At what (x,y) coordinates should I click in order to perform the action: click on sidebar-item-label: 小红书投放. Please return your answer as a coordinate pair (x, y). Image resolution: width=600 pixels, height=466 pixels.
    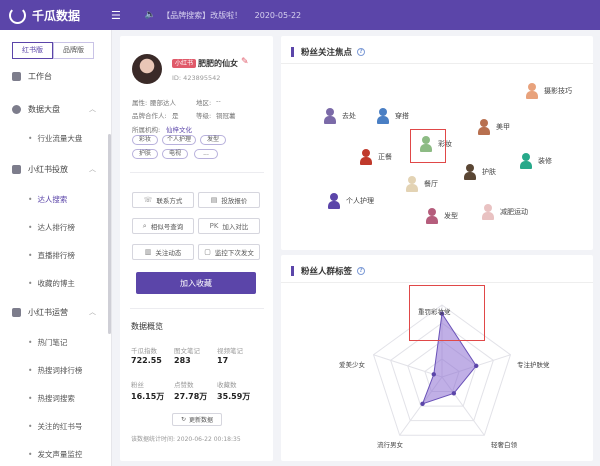
    Looking at the image, I should click on (48, 169).